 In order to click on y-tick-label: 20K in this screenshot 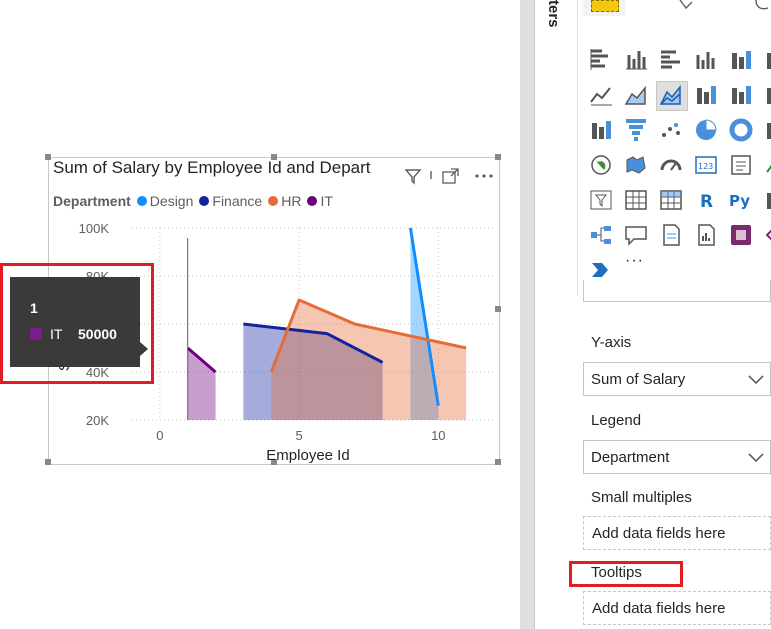, I will do `click(97, 420)`.